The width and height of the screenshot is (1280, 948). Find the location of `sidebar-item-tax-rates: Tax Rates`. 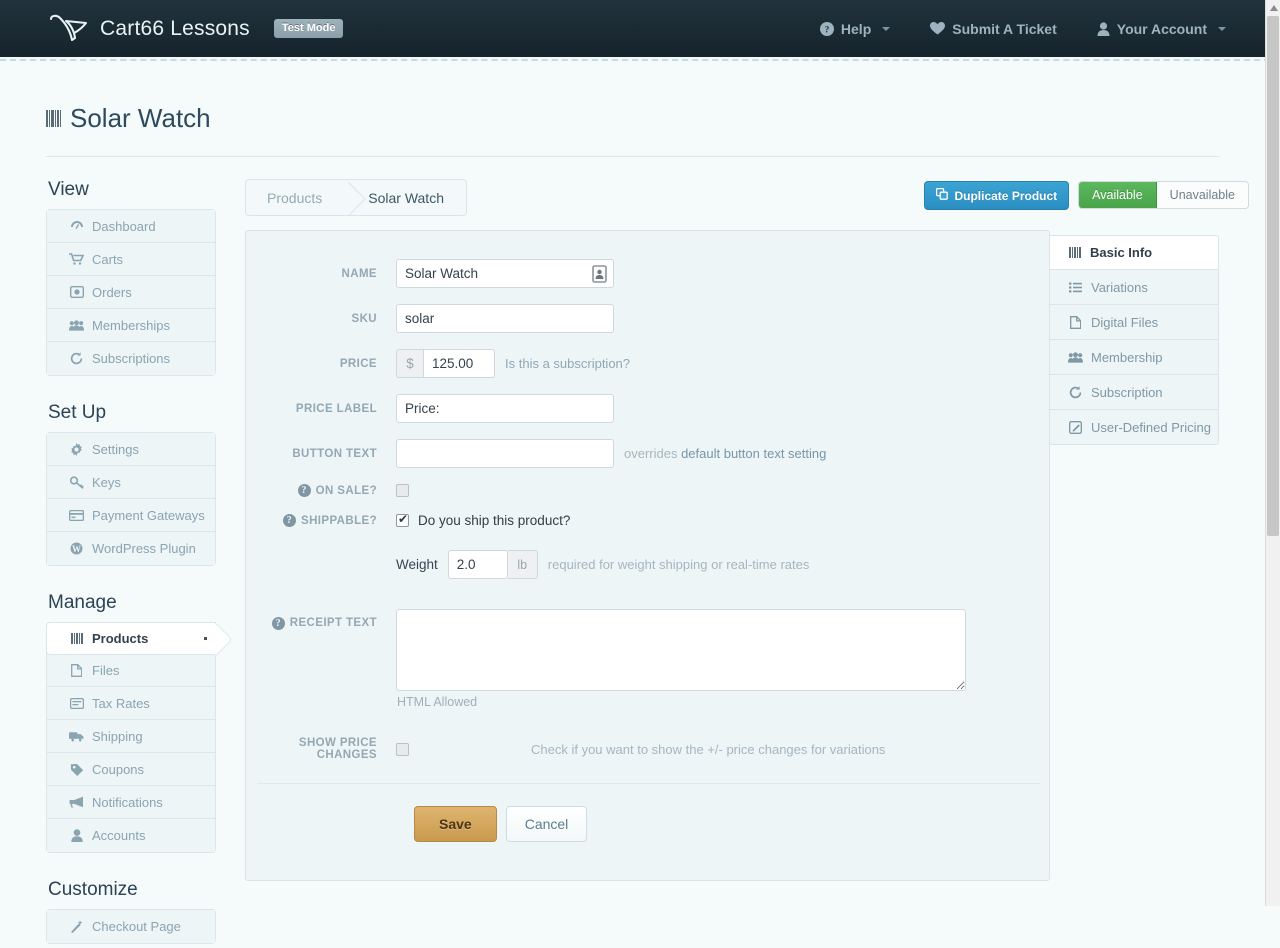

sidebar-item-tax-rates: Tax Rates is located at coordinates (131, 703).